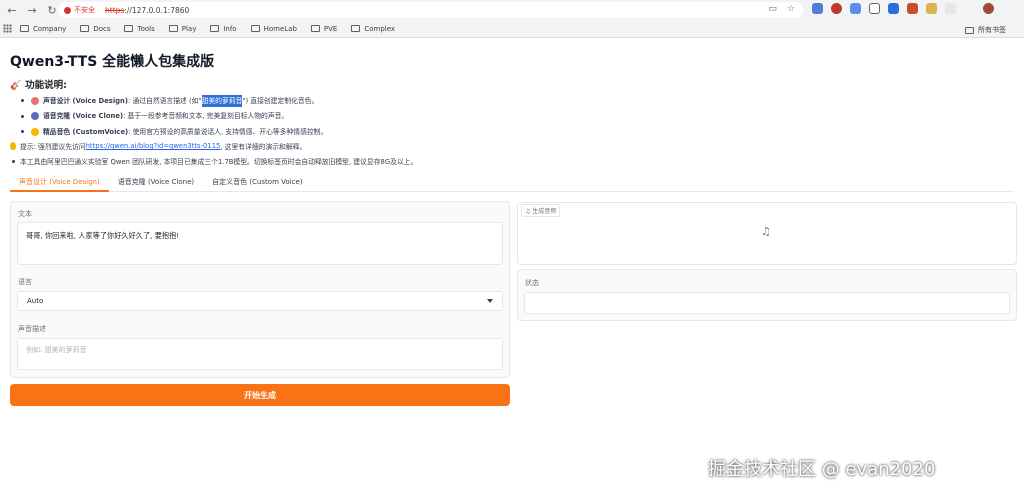 Image resolution: width=1024 pixels, height=499 pixels. What do you see at coordinates (822, 469) in the screenshot?
I see `watermark: 掘金技术社区 @ evan2020` at bounding box center [822, 469].